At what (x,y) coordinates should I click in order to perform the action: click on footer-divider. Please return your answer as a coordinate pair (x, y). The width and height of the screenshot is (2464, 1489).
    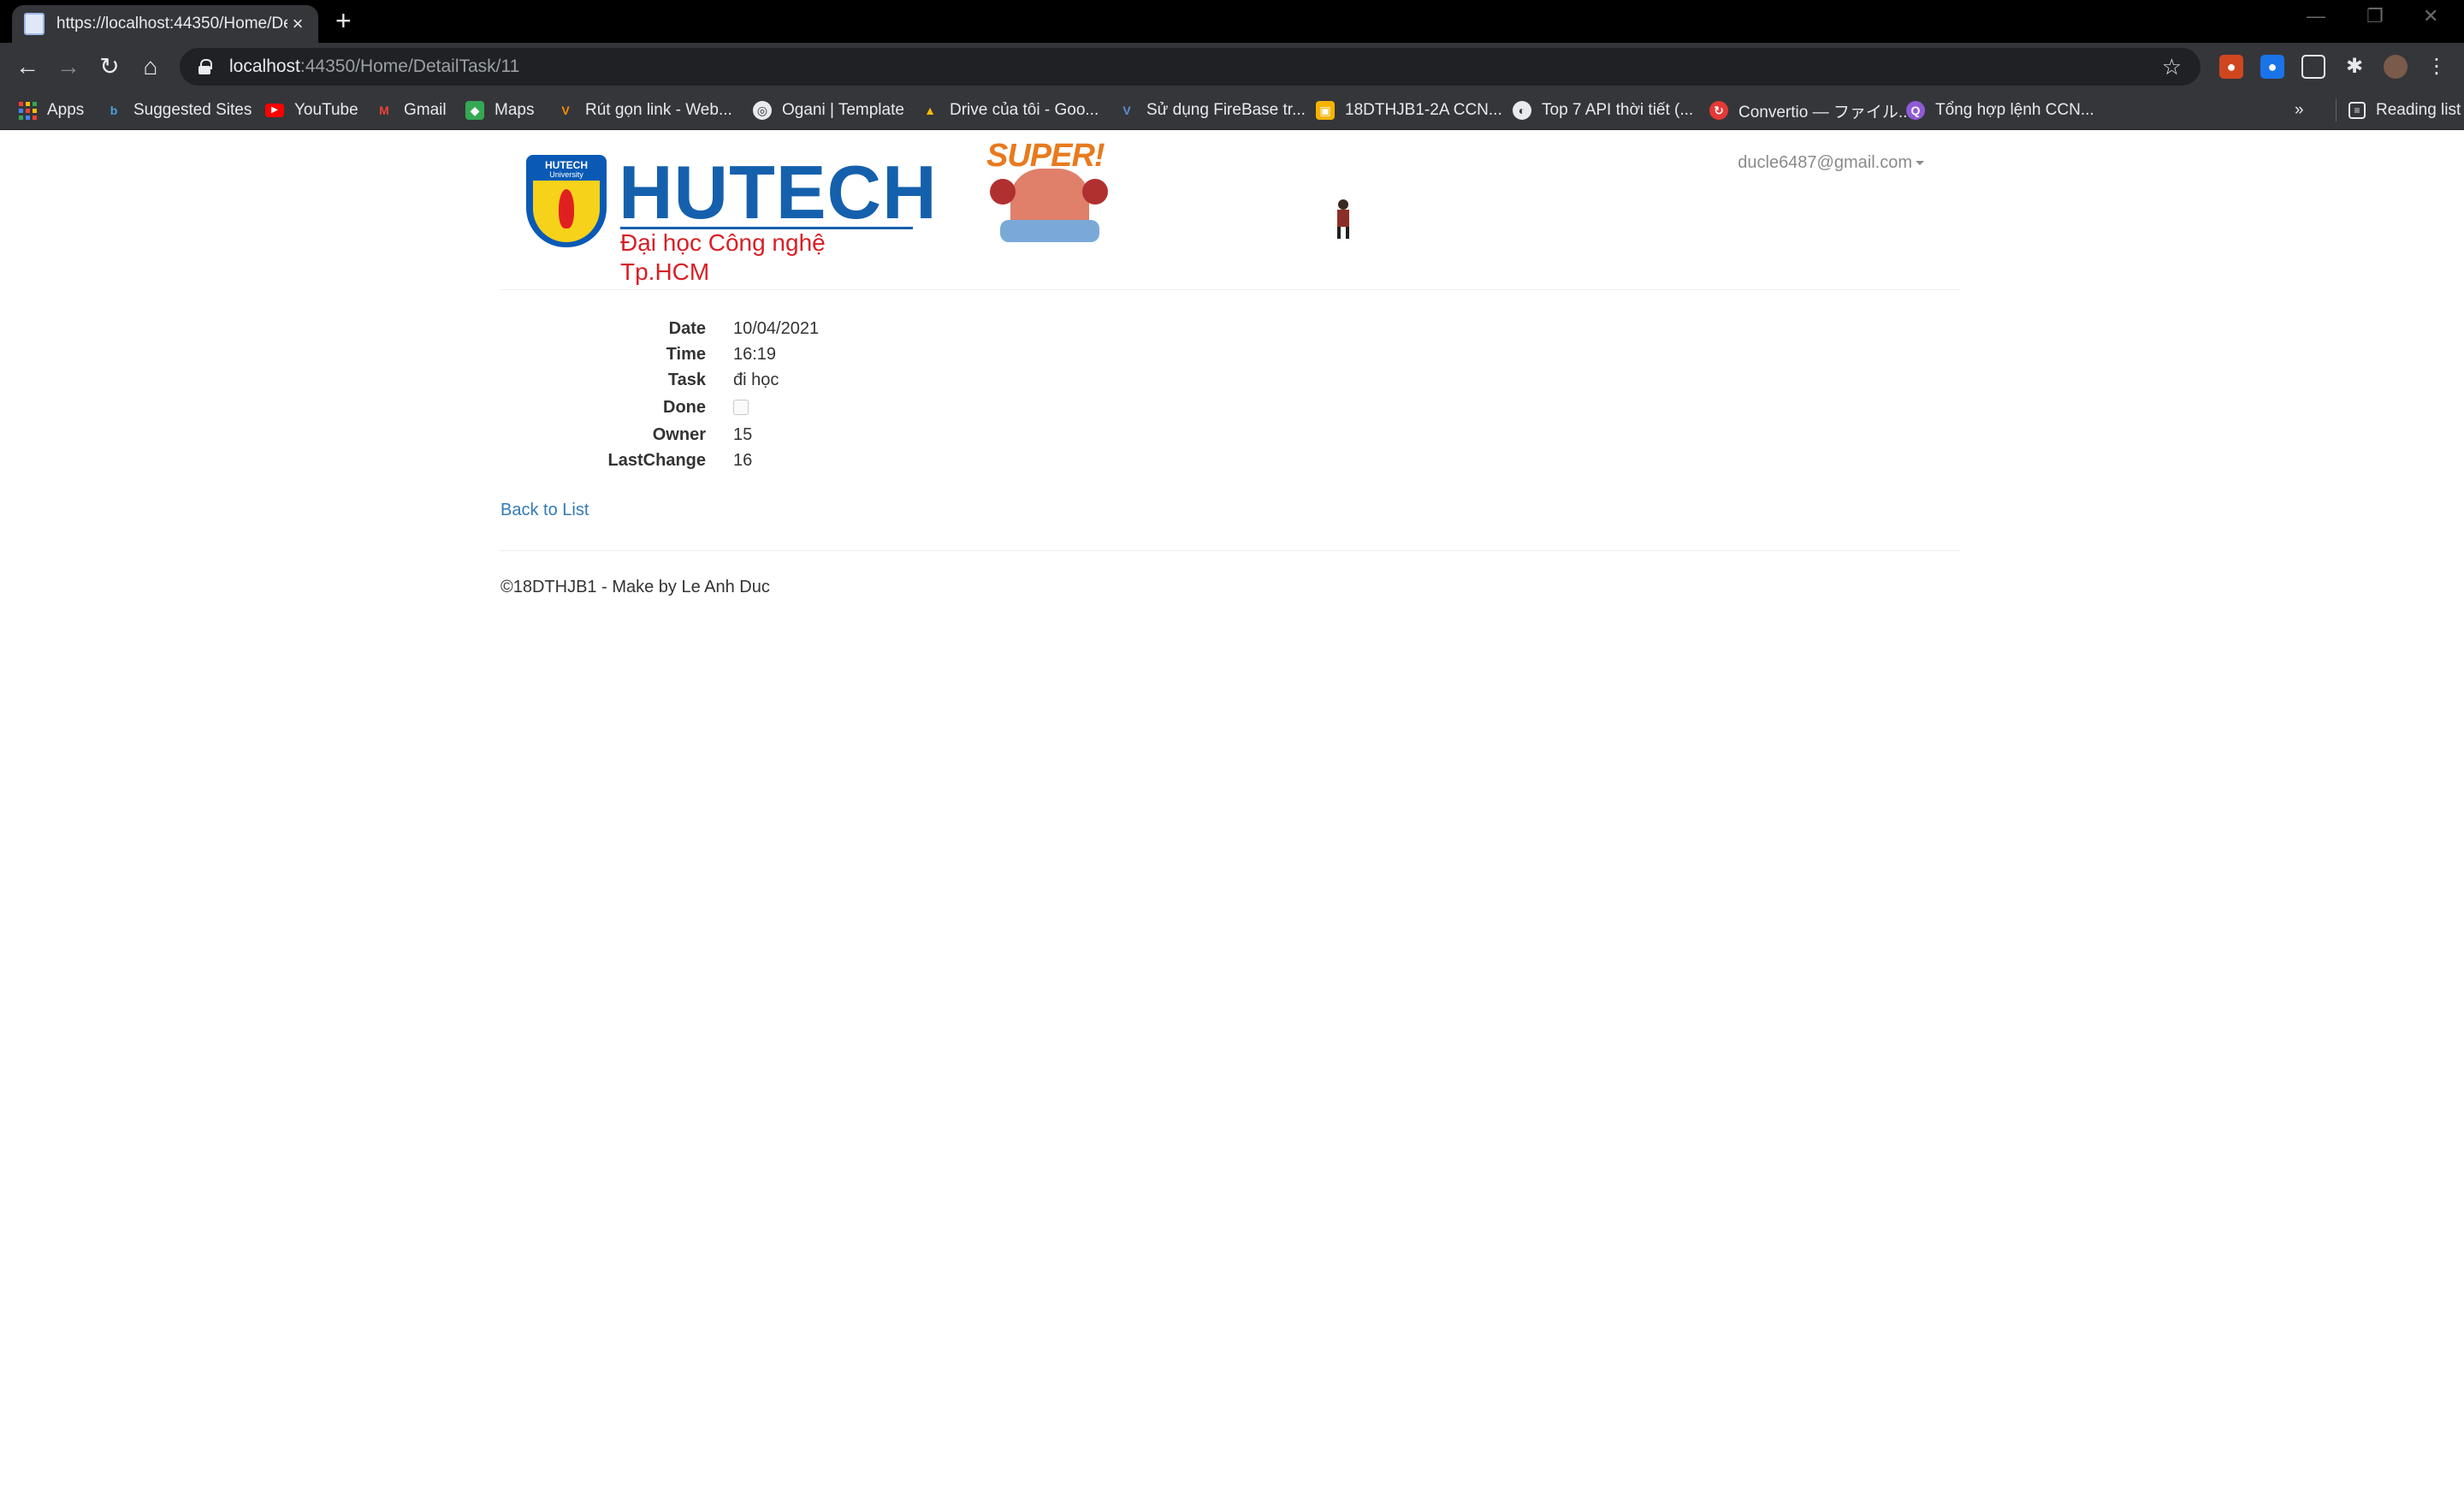
    Looking at the image, I should click on (1230, 550).